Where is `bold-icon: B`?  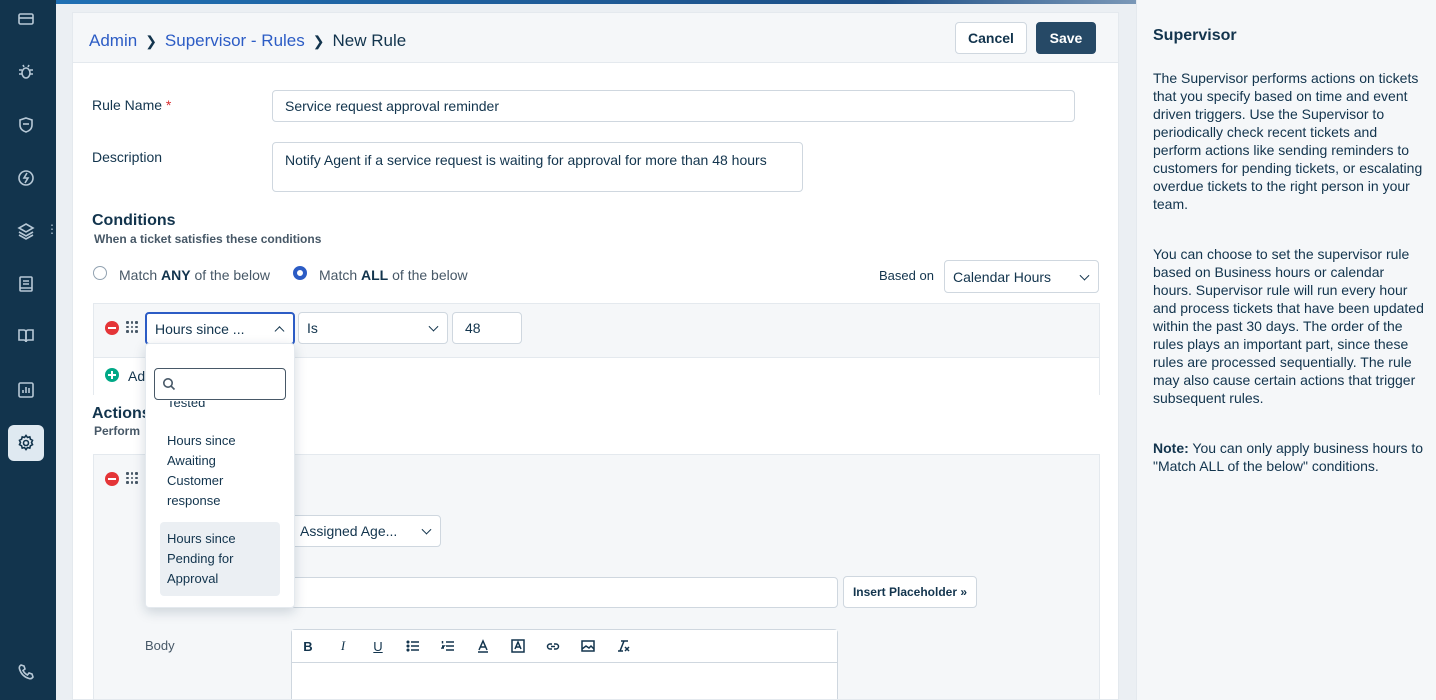
bold-icon: B is located at coordinates (308, 646).